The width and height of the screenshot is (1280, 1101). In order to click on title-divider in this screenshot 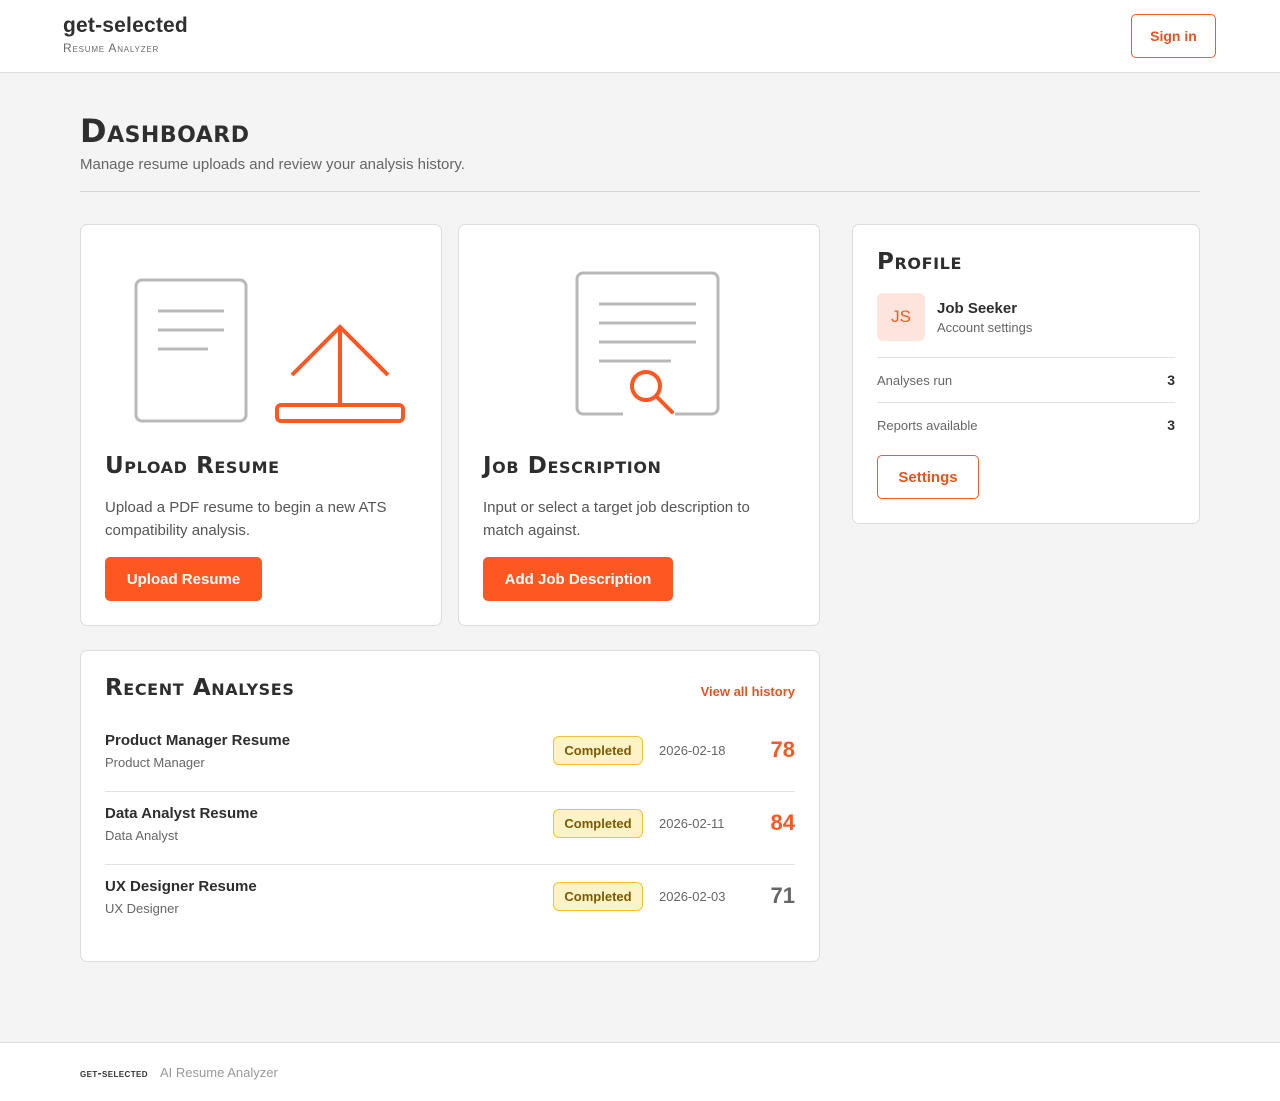, I will do `click(640, 191)`.